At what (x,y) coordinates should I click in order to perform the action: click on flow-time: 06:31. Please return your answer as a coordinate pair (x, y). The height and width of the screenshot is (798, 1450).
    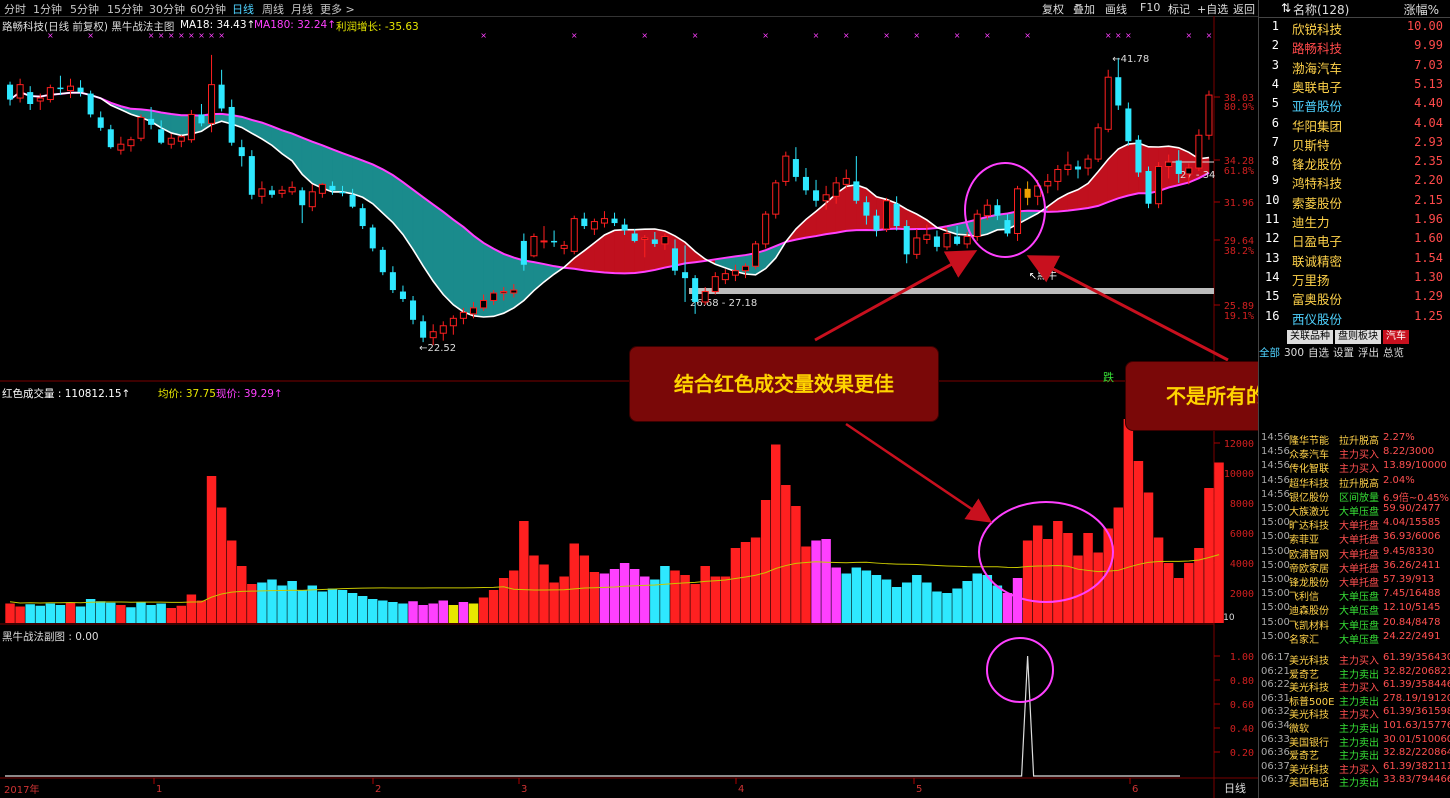
    Looking at the image, I should click on (1275, 698).